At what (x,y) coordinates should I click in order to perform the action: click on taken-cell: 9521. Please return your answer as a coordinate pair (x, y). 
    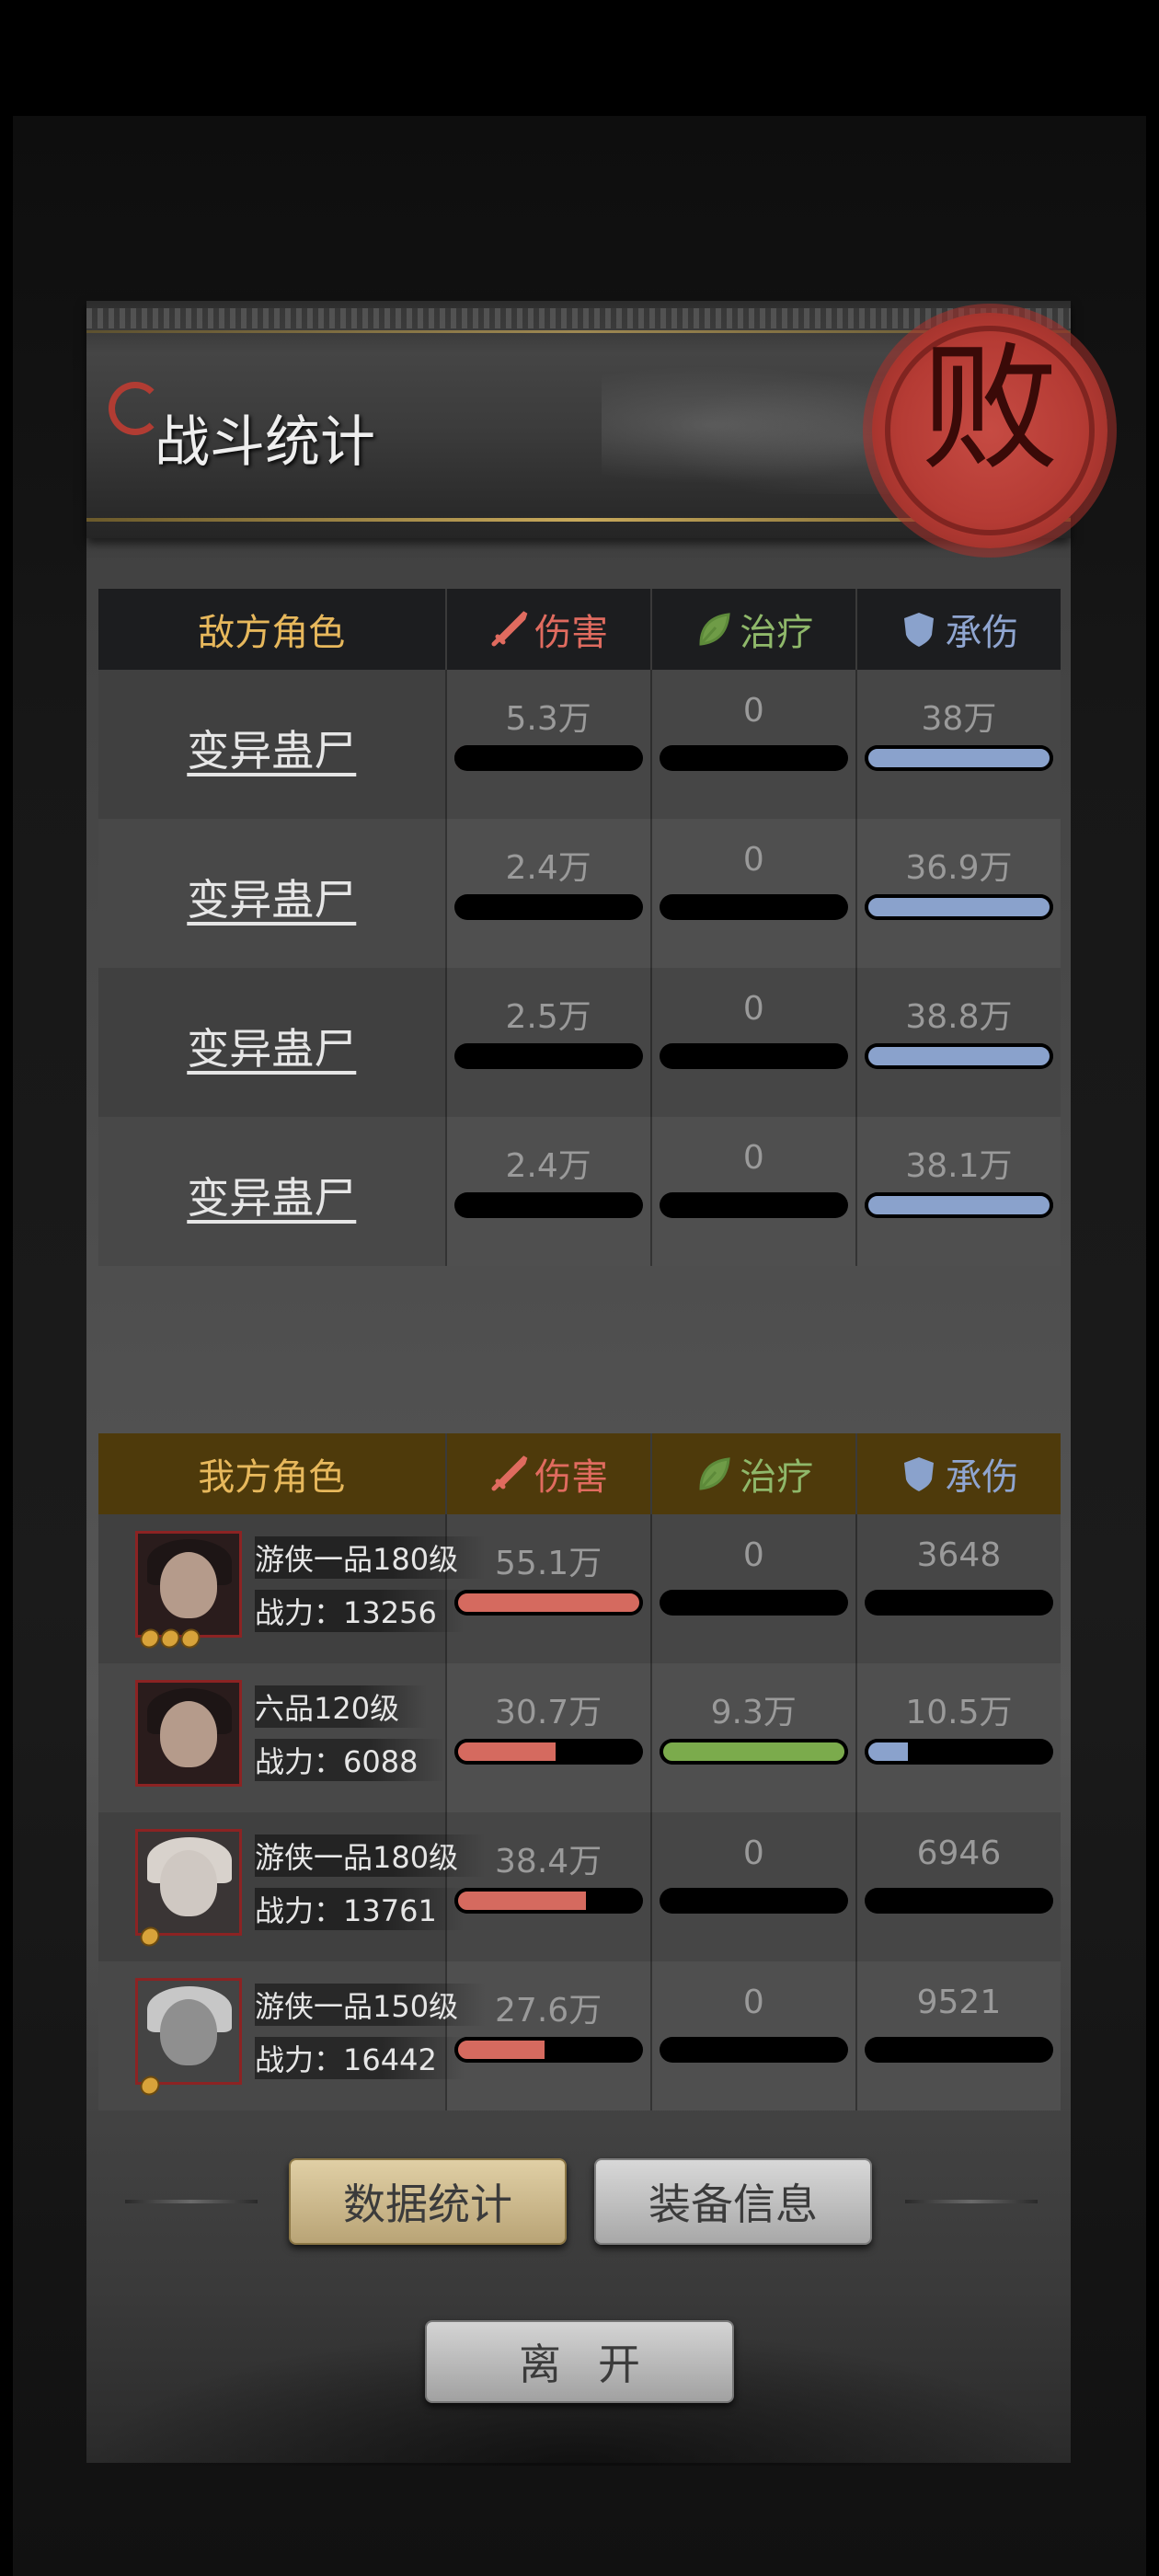
    Looking at the image, I should click on (958, 2035).